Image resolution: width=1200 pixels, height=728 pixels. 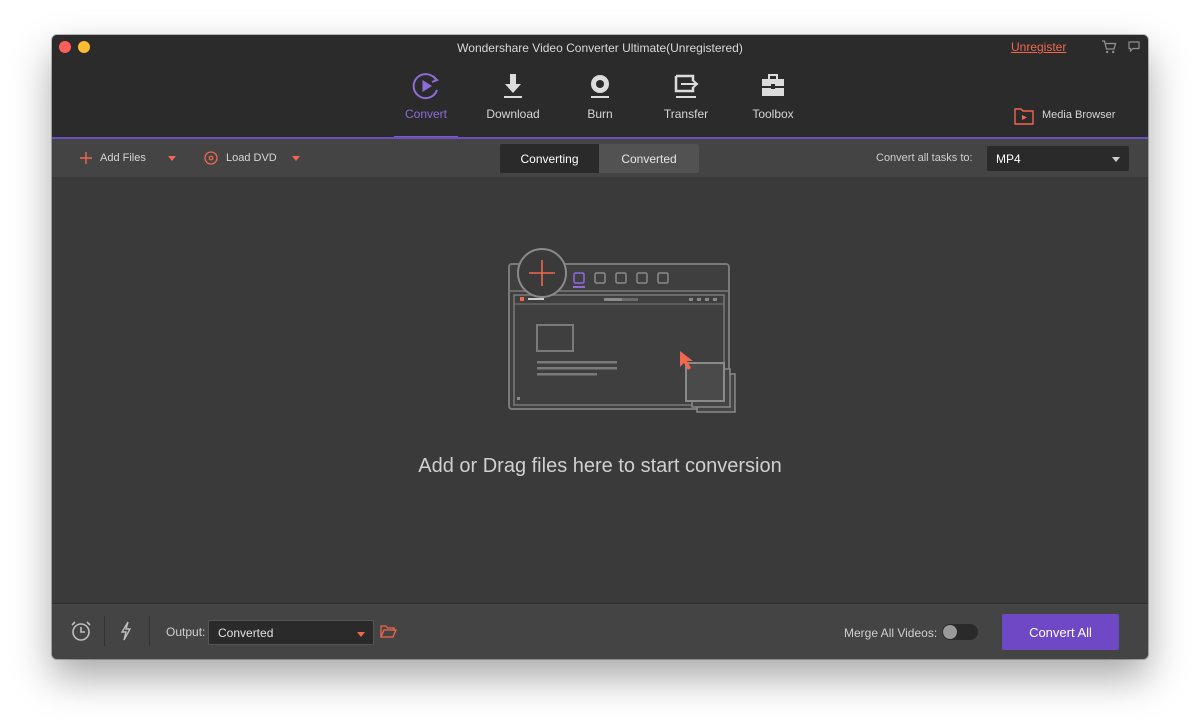 I want to click on load-dvd-dropdown, so click(x=296, y=158).